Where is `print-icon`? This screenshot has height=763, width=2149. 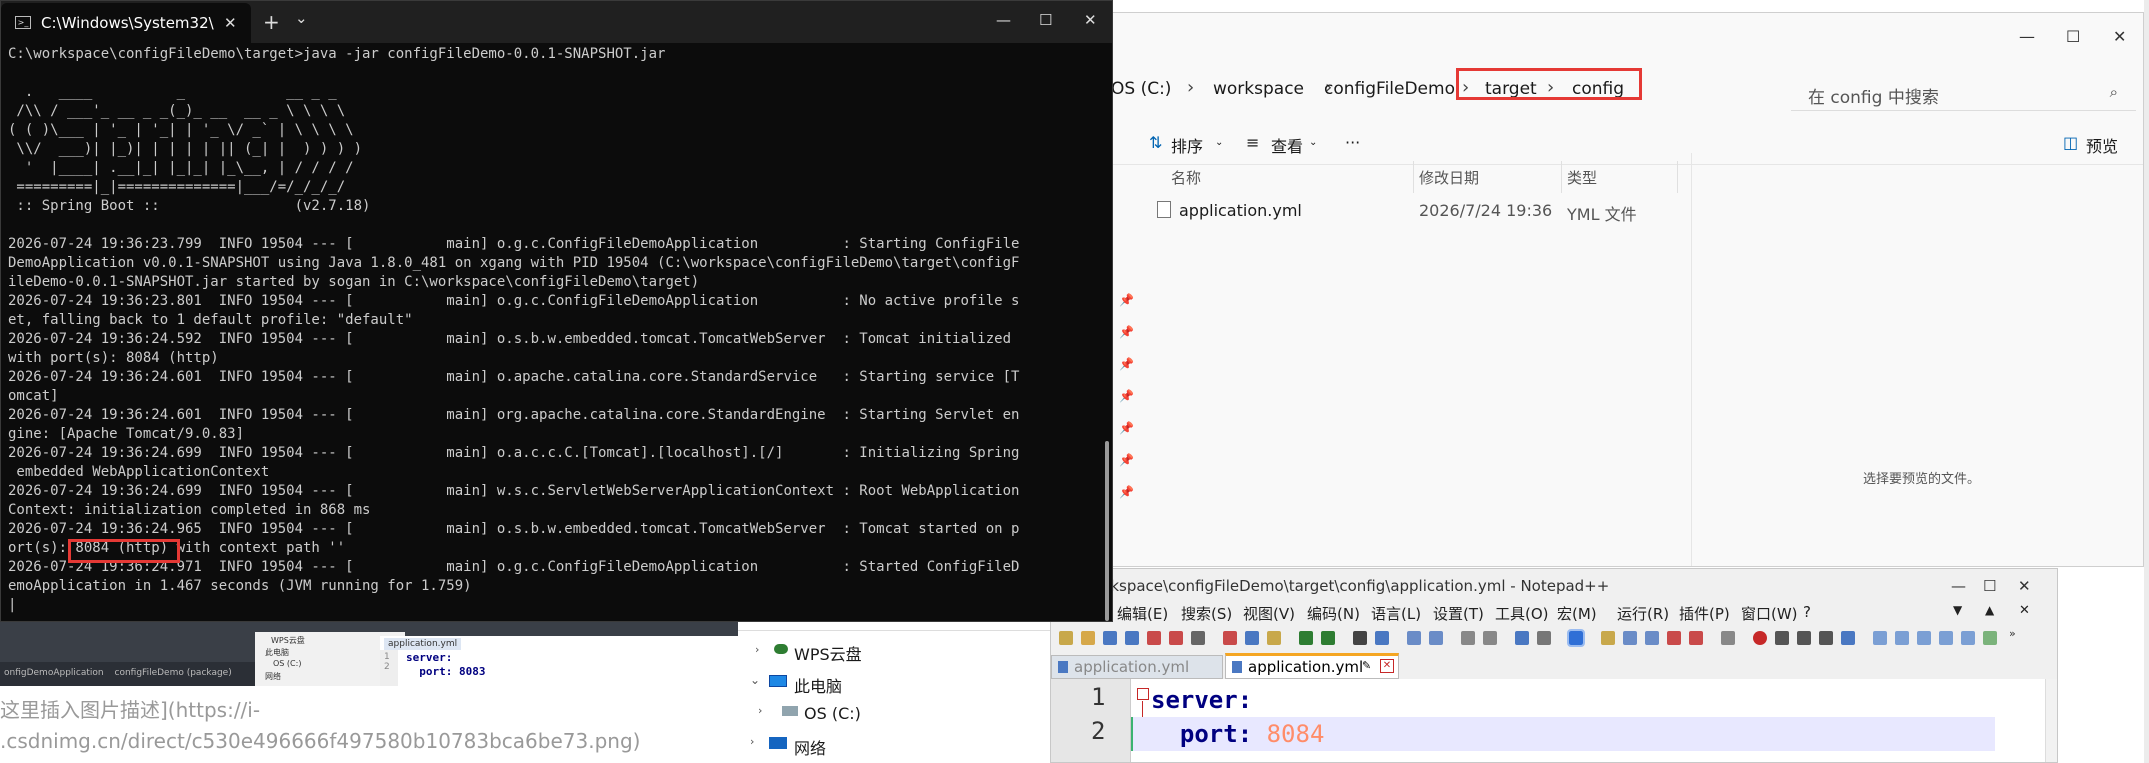 print-icon is located at coordinates (1198, 638).